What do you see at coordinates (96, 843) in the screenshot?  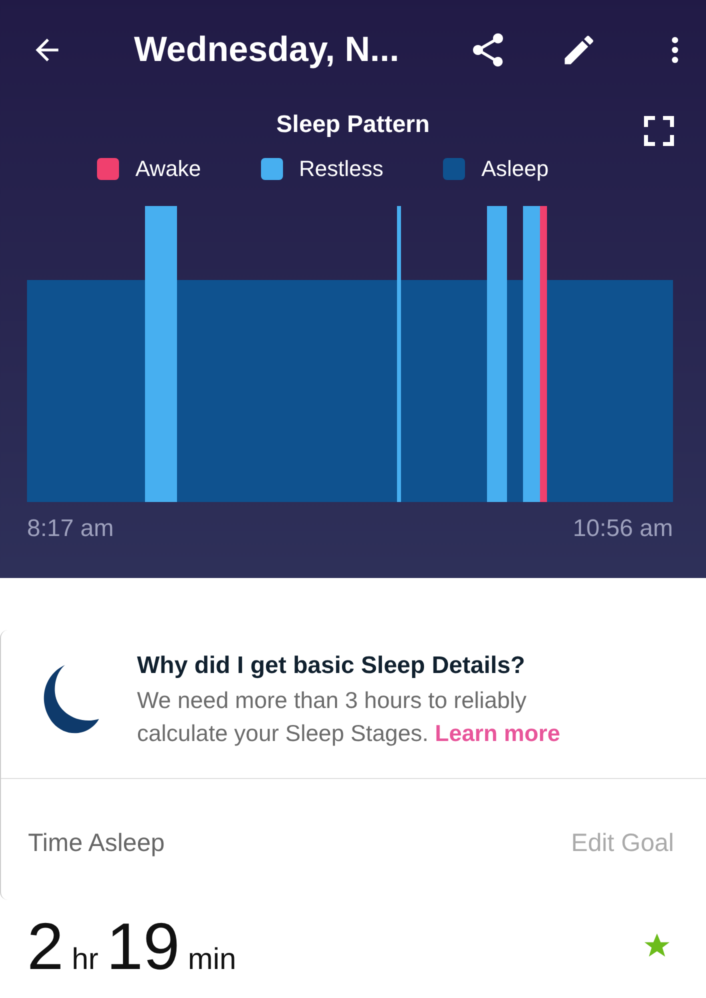 I see `time-asleep-label: Time Asleep` at bounding box center [96, 843].